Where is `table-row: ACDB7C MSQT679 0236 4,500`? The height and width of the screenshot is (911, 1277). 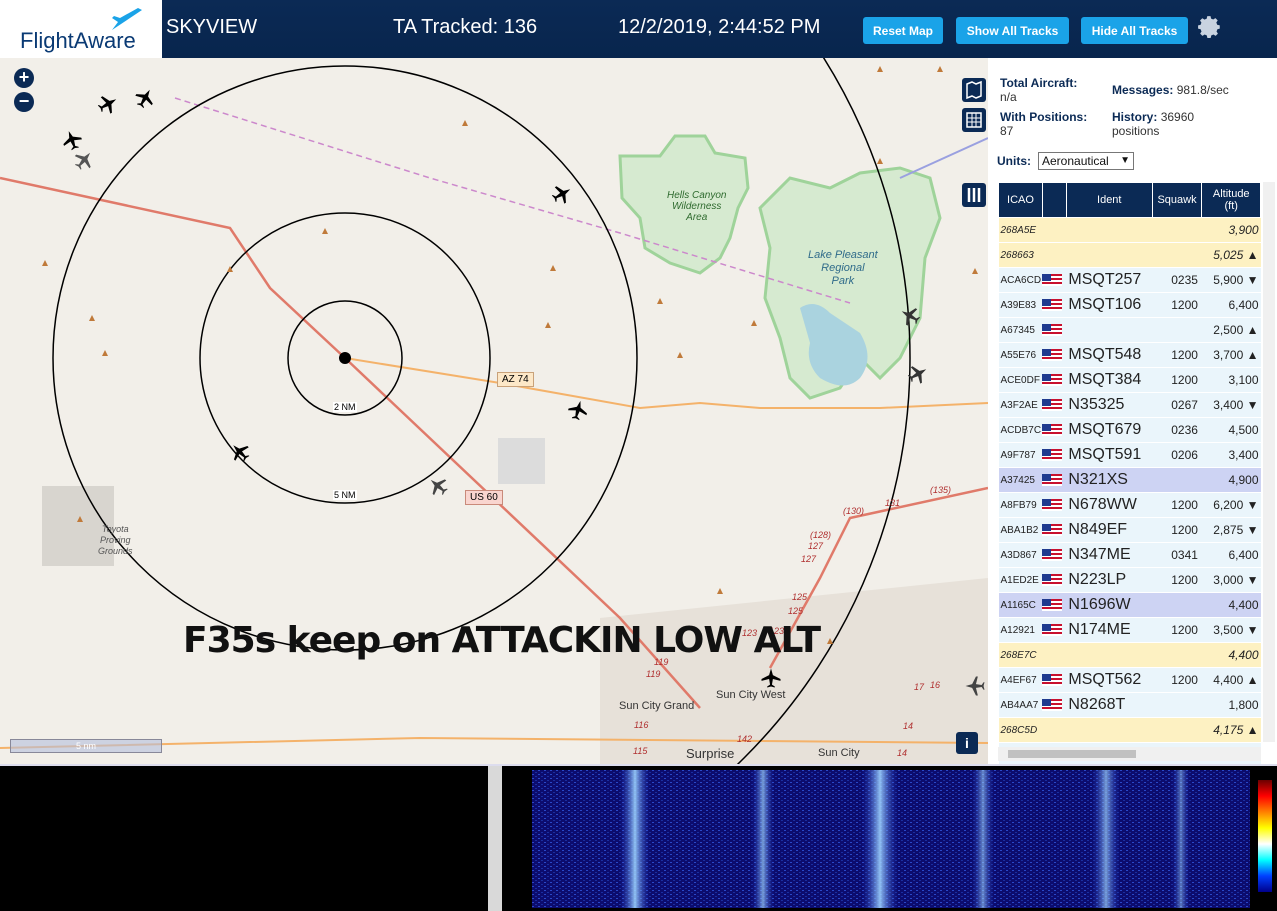
table-row: ACDB7C MSQT679 0236 4,500 is located at coordinates (1129, 430).